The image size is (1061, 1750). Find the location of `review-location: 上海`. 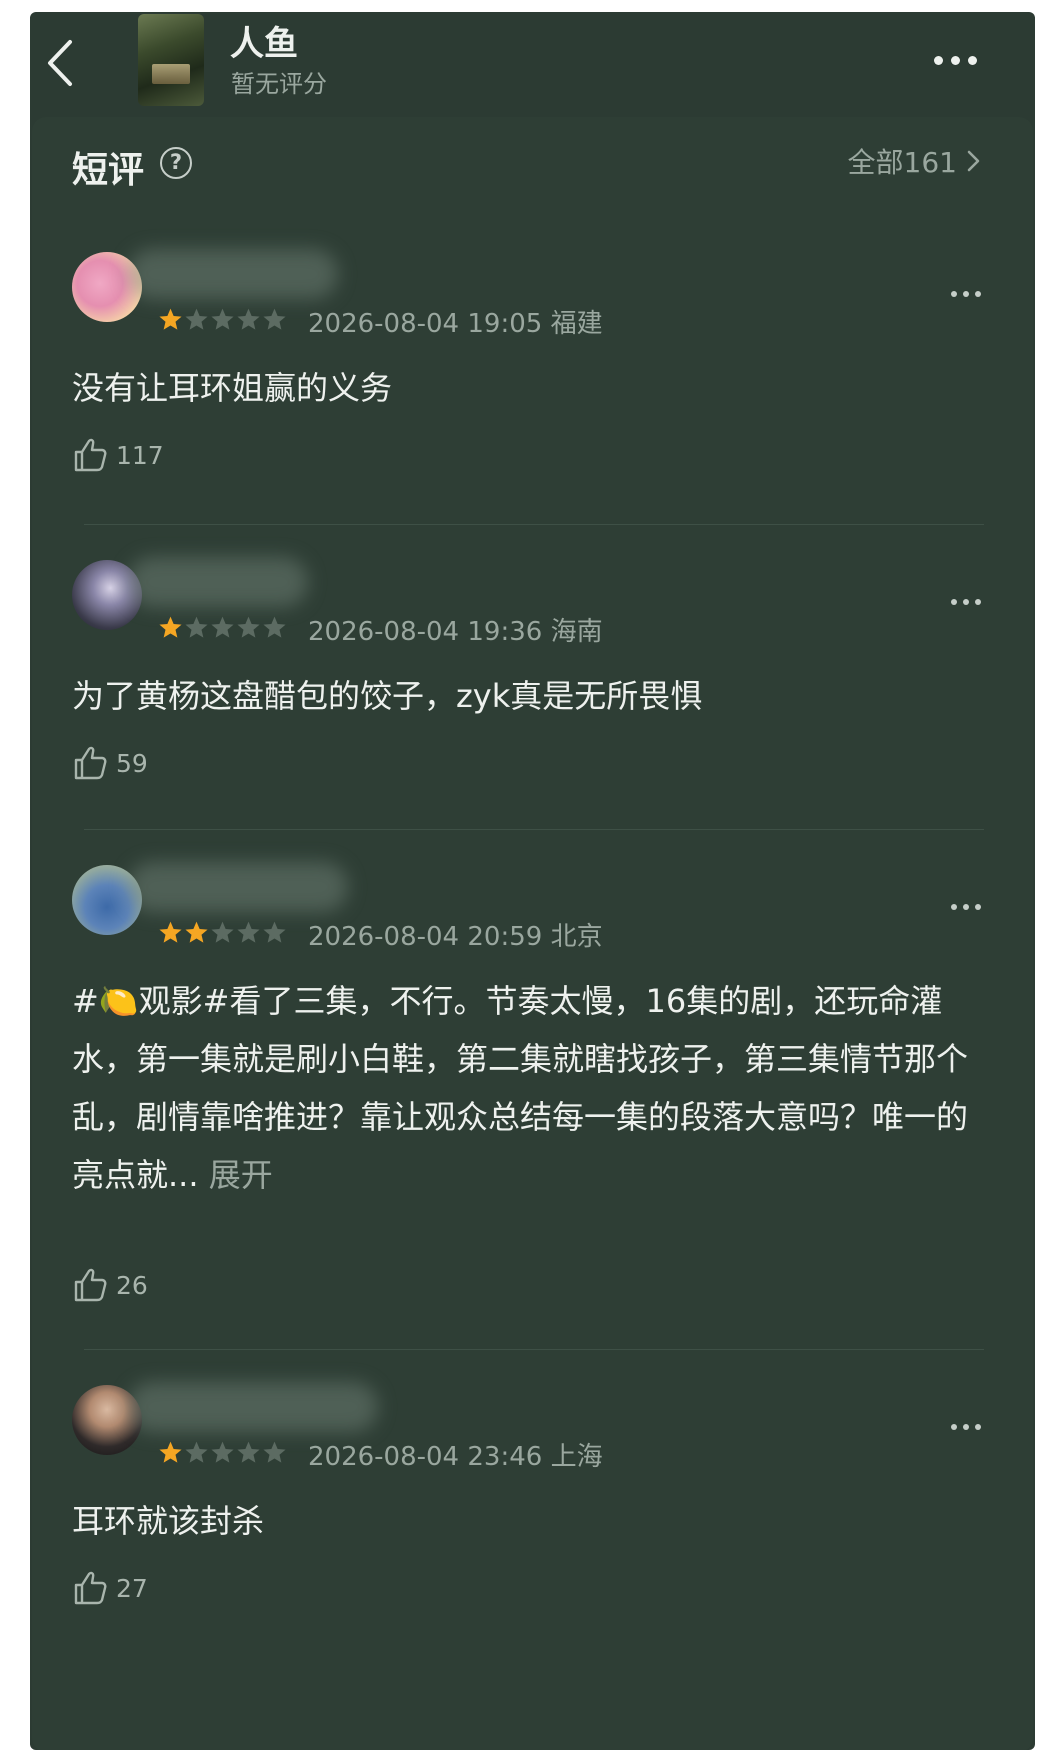

review-location: 上海 is located at coordinates (576, 1457).